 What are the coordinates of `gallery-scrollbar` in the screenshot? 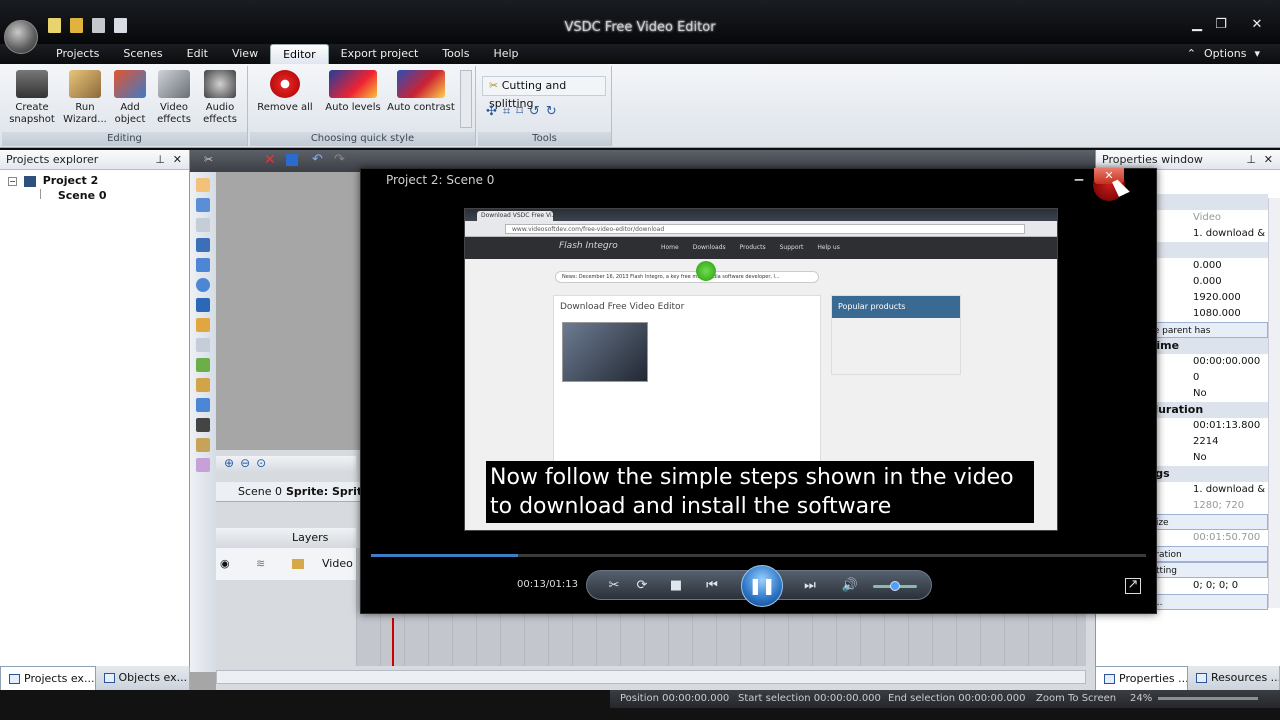 It's located at (466, 99).